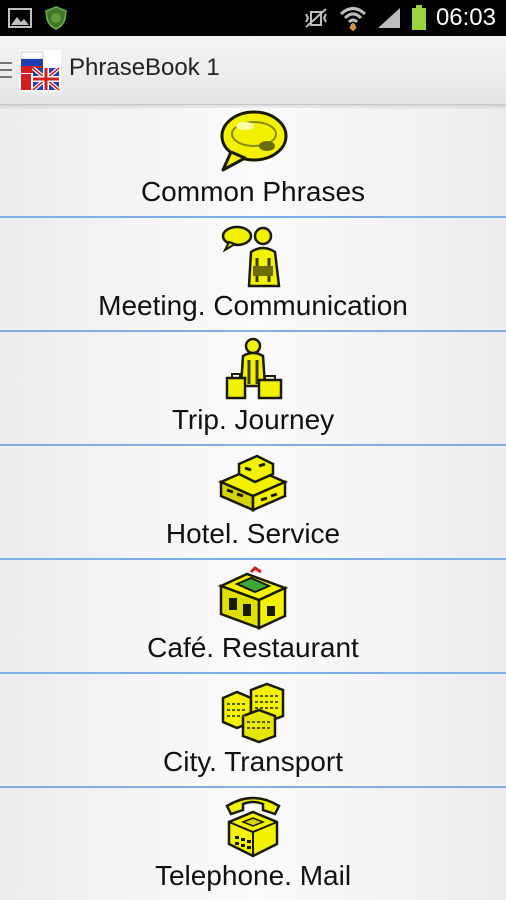 The width and height of the screenshot is (506, 900). Describe the element at coordinates (253, 533) in the screenshot. I see `list-item-label: Hotel. Service` at that location.